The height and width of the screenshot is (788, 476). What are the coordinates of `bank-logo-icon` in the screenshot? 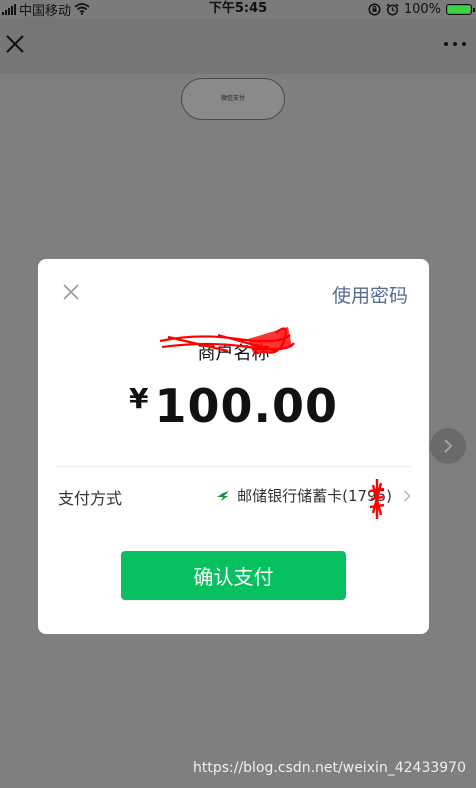 It's located at (223, 495).